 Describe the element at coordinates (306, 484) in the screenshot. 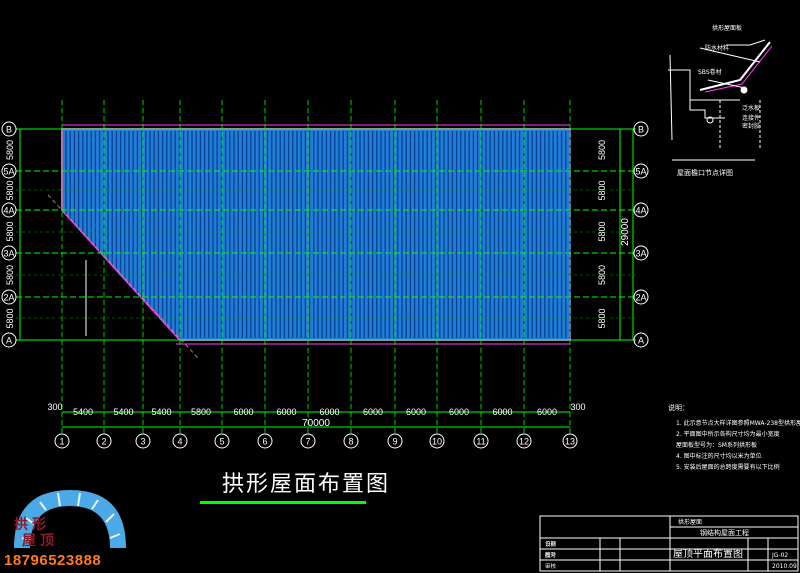

I see `drawing-title: 拱形屋面布置图` at that location.